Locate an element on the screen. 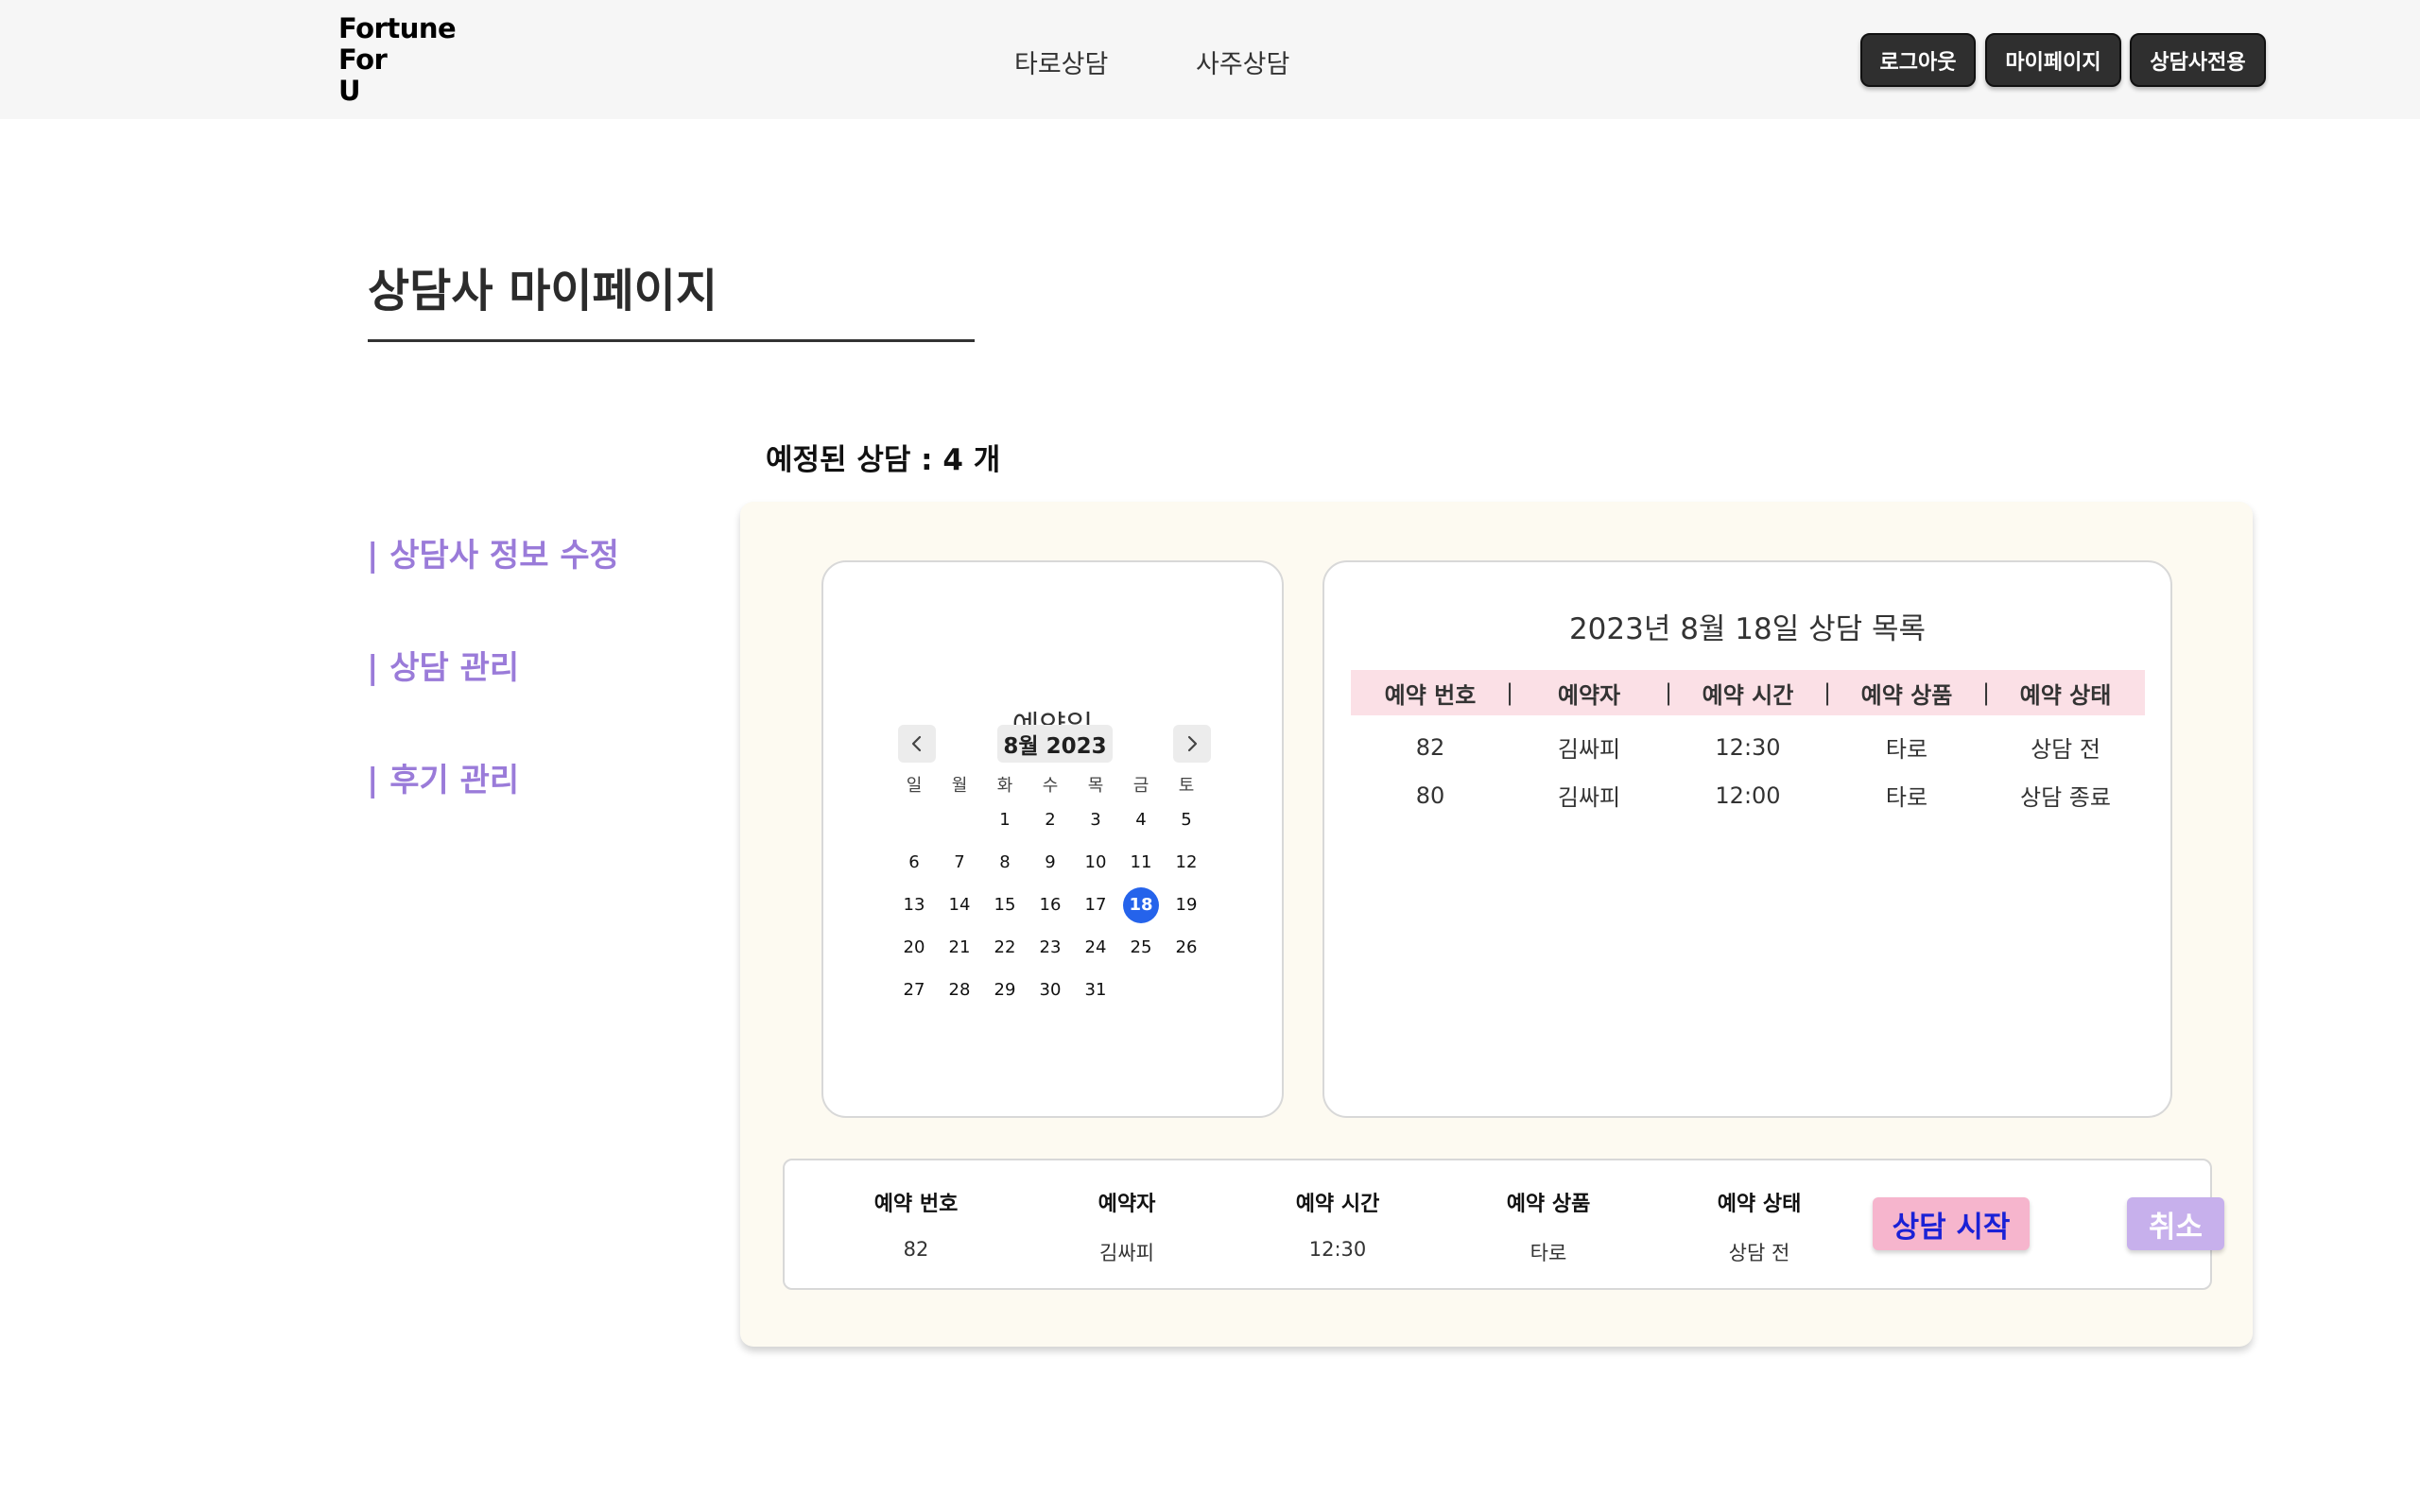  table-cell: 상담 종료 is located at coordinates (2065, 797).